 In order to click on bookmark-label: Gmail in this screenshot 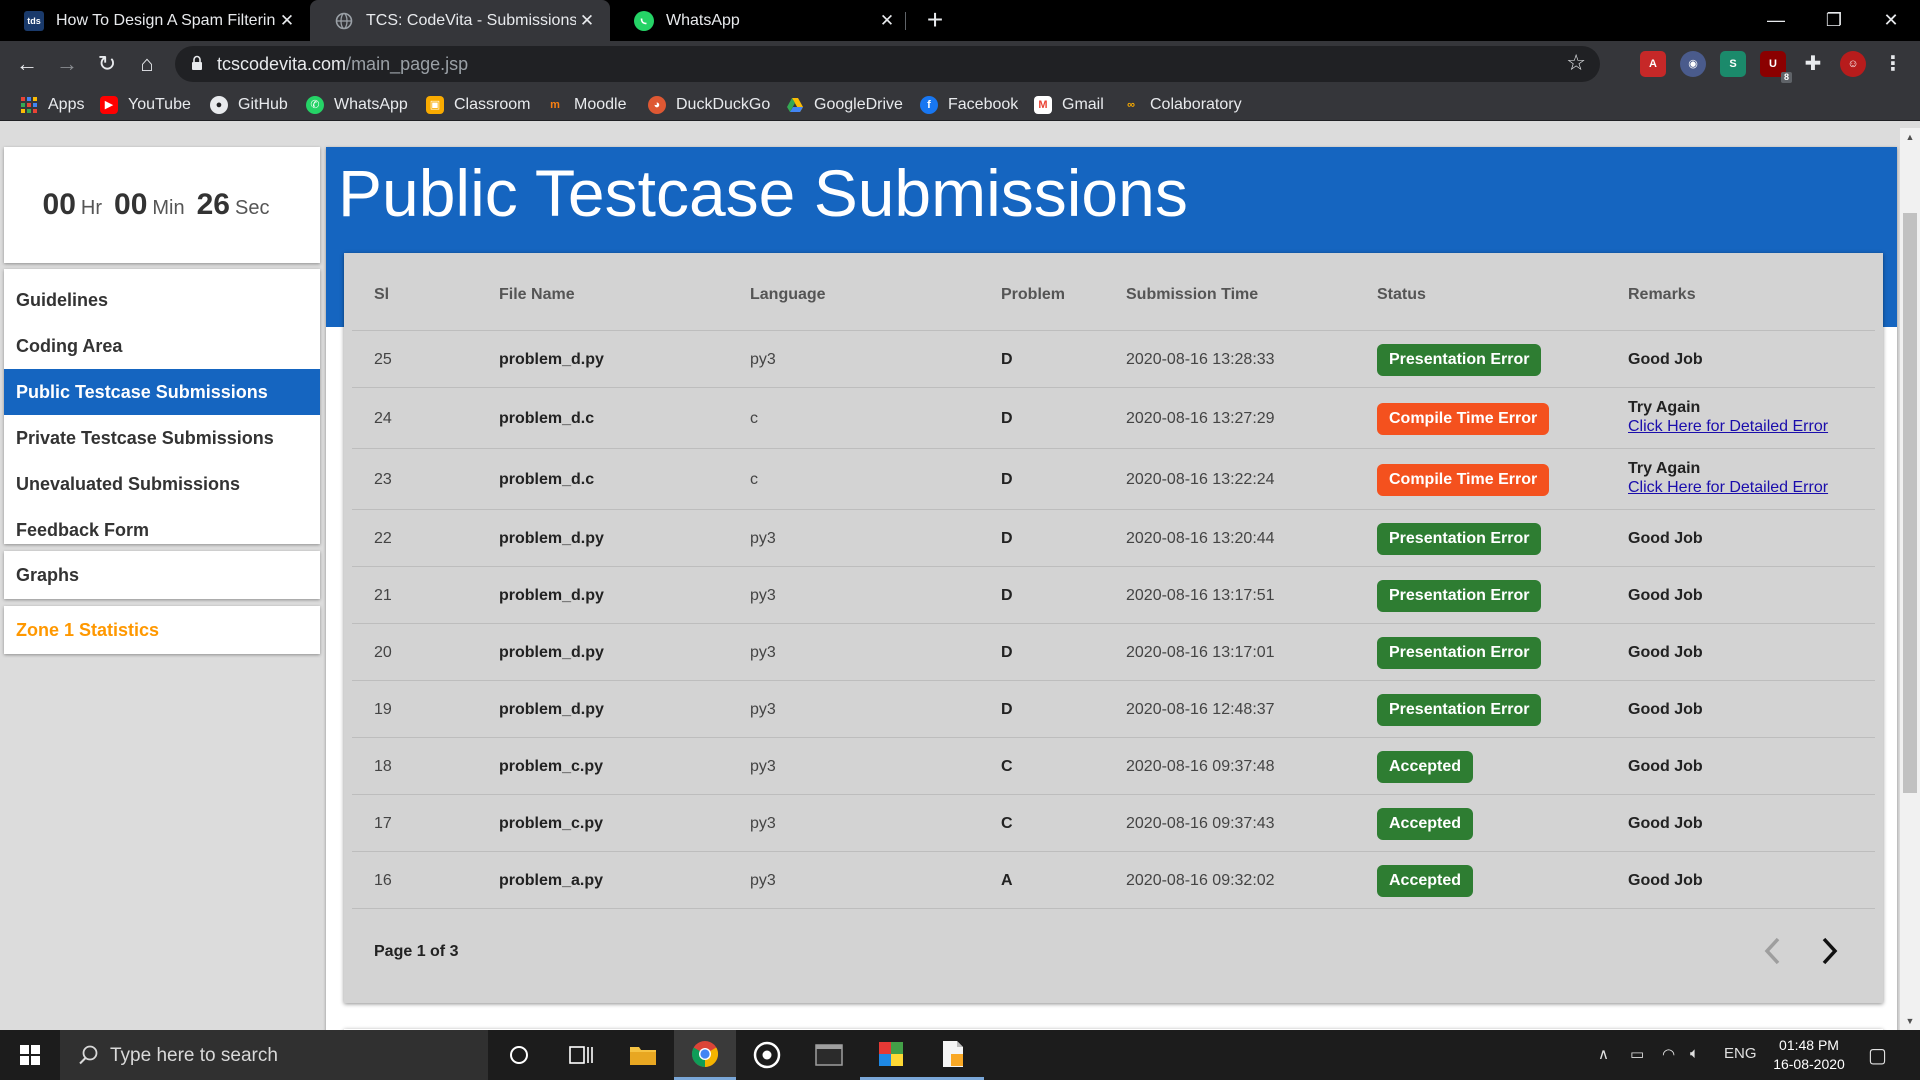, I will do `click(1083, 104)`.